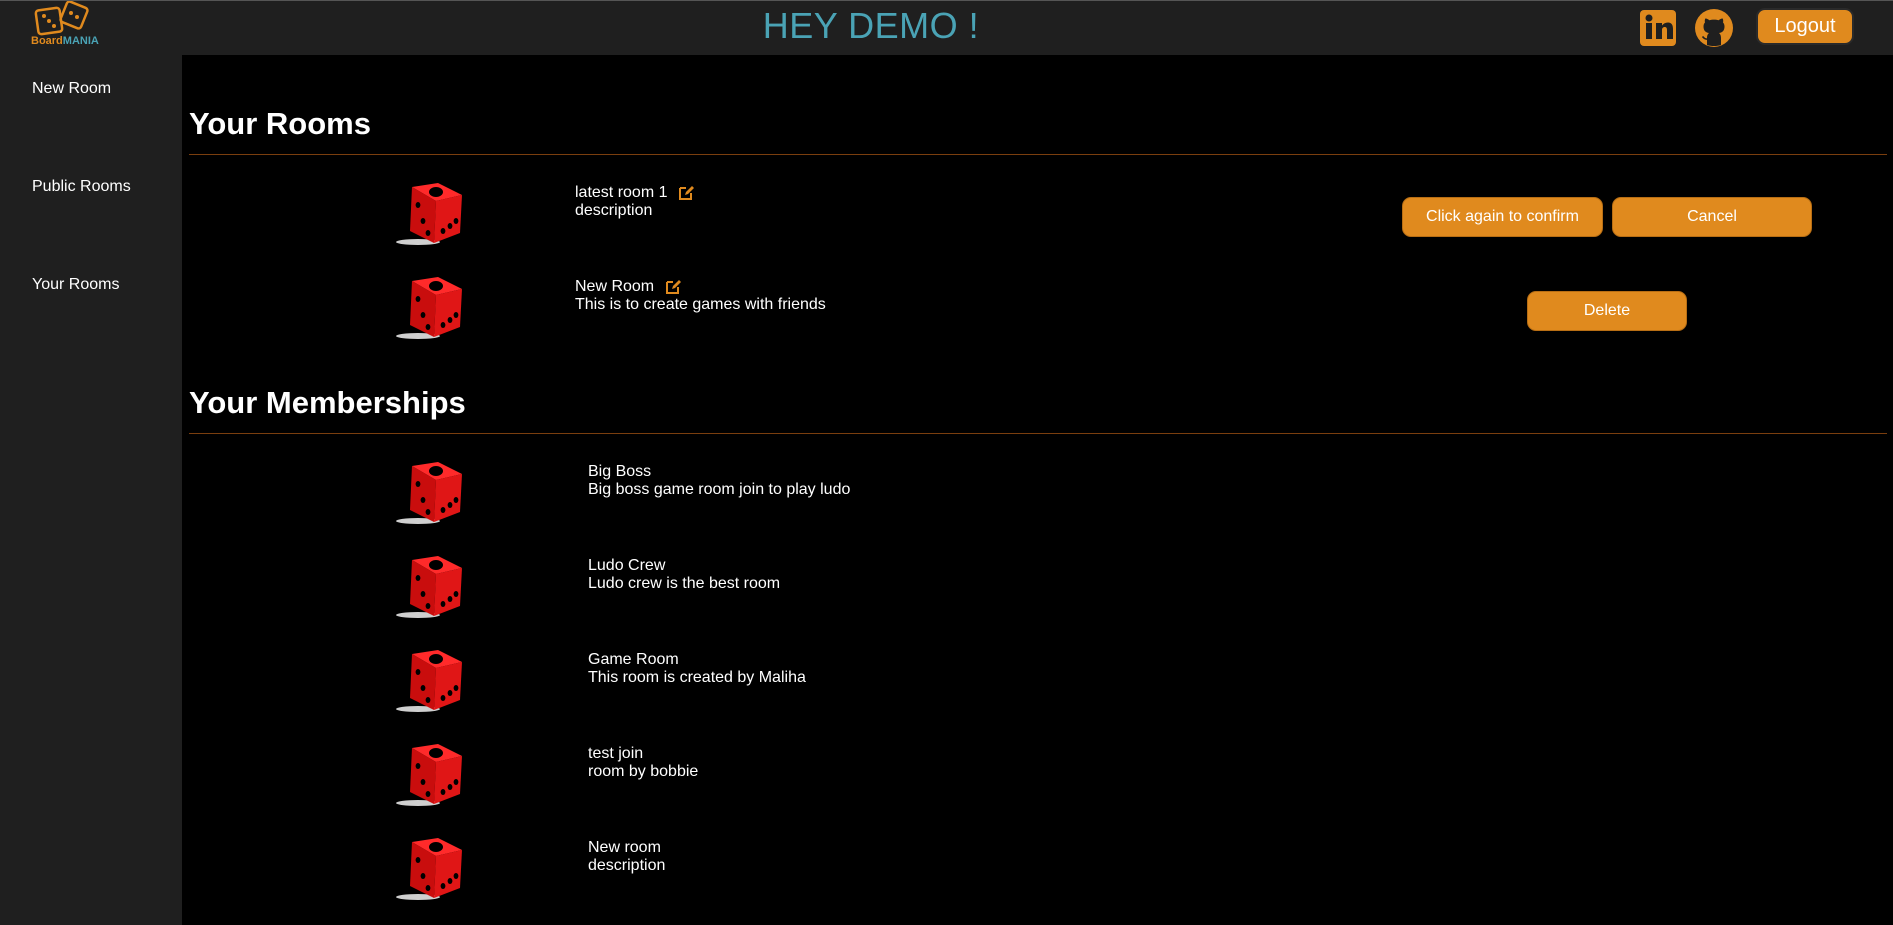  What do you see at coordinates (946, 683) in the screenshot?
I see `membership-row: Game Room This room is created by Maliha` at bounding box center [946, 683].